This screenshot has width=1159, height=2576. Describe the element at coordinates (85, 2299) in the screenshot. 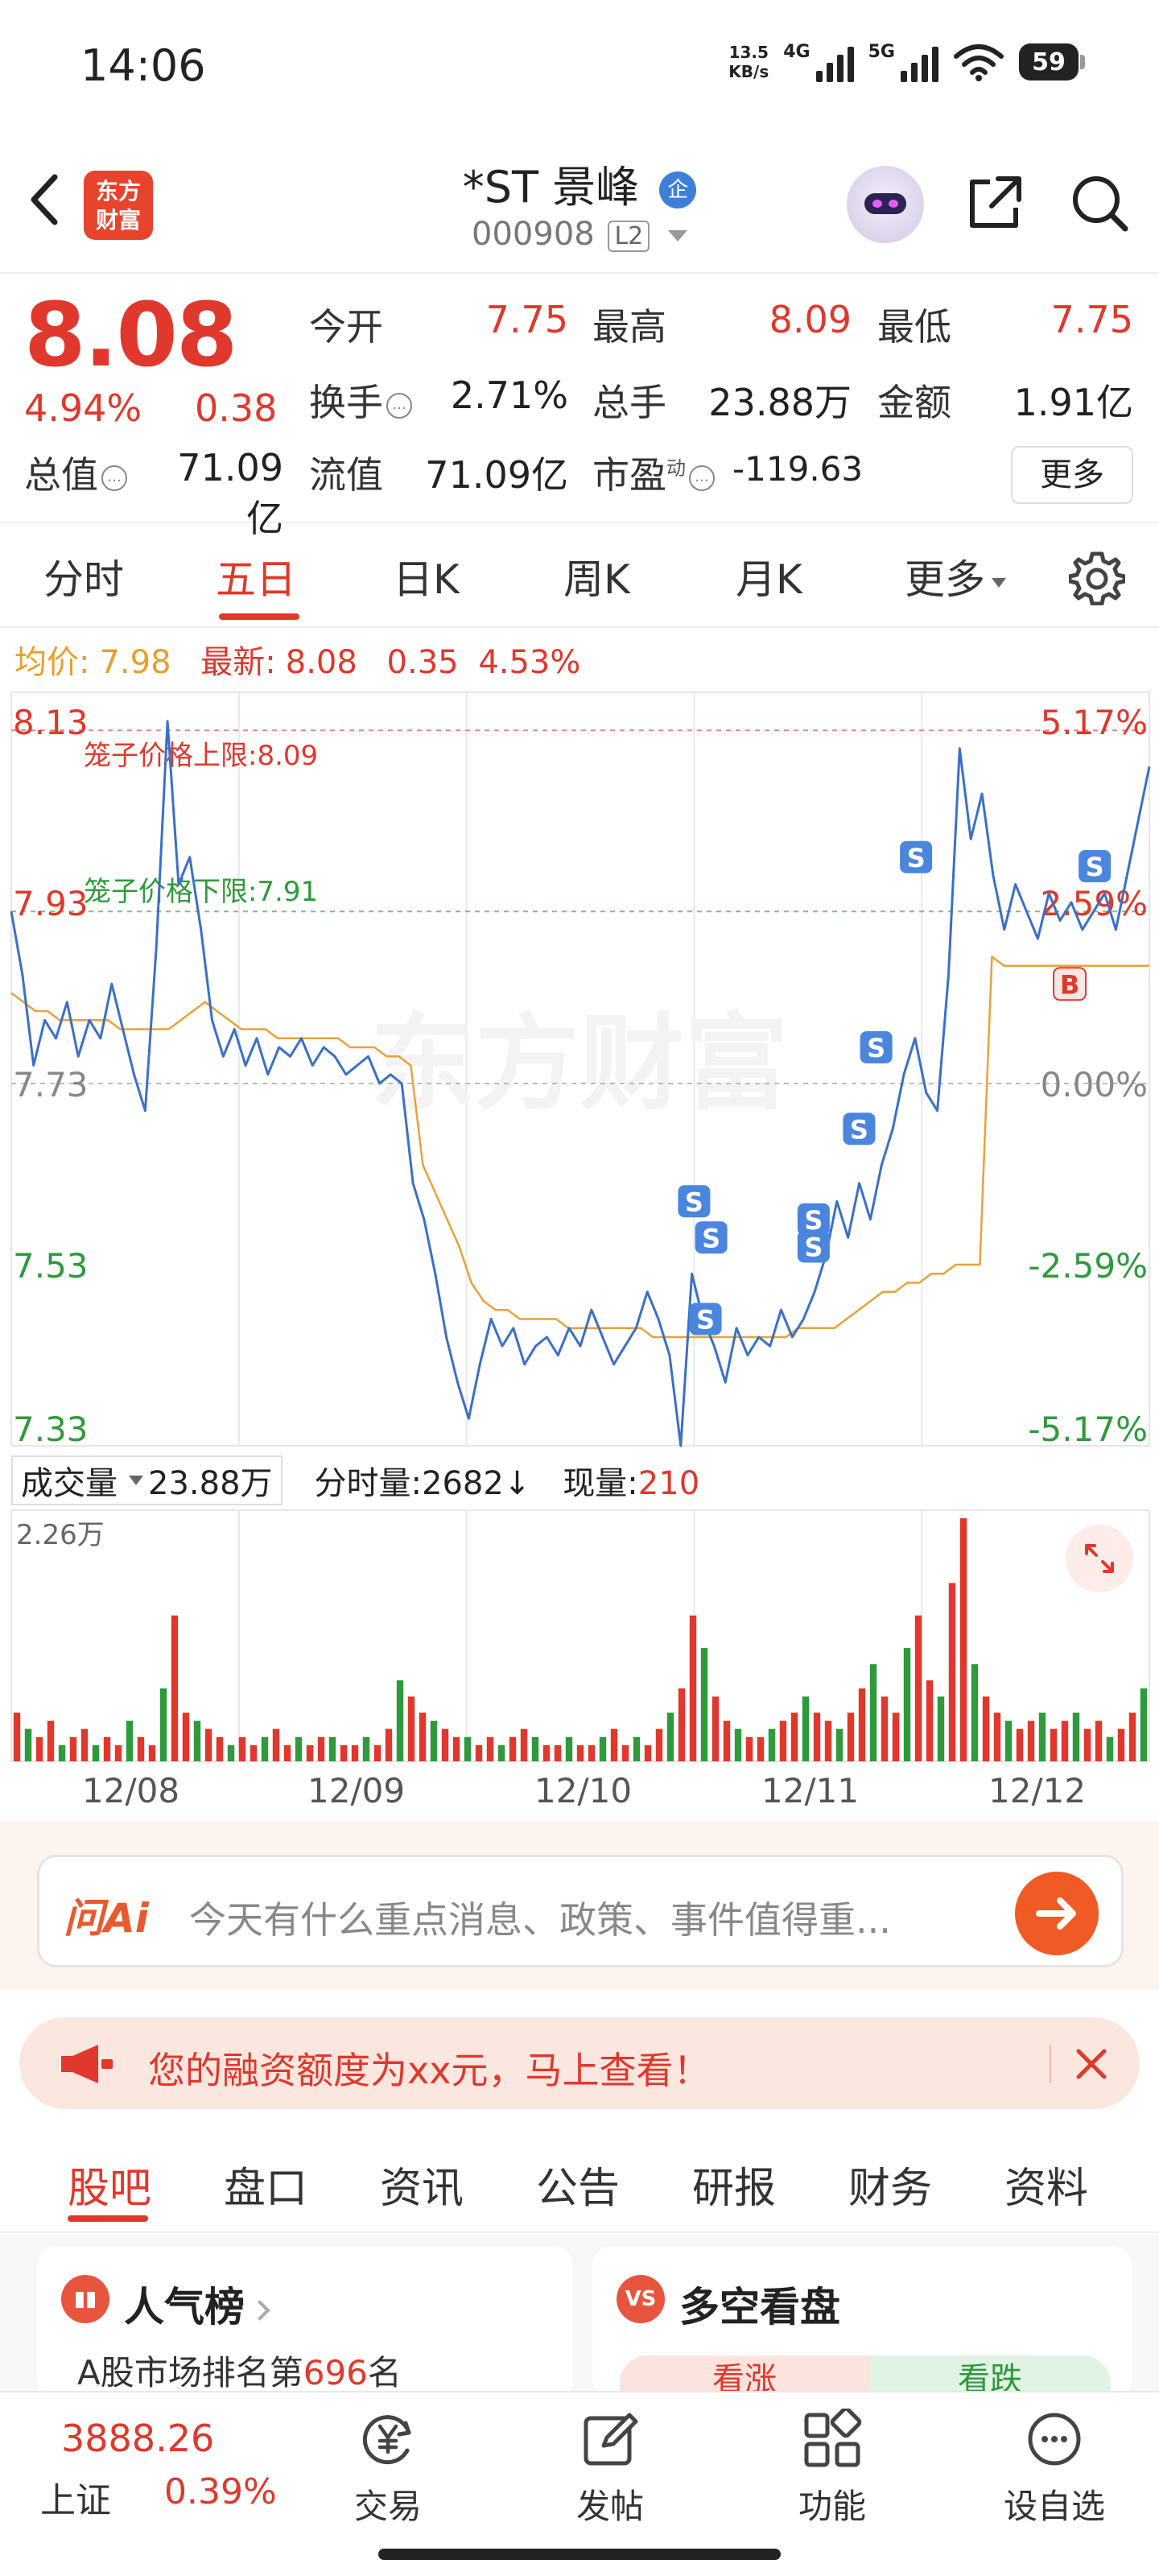

I see `bar-chart-icon: ▮▮` at that location.